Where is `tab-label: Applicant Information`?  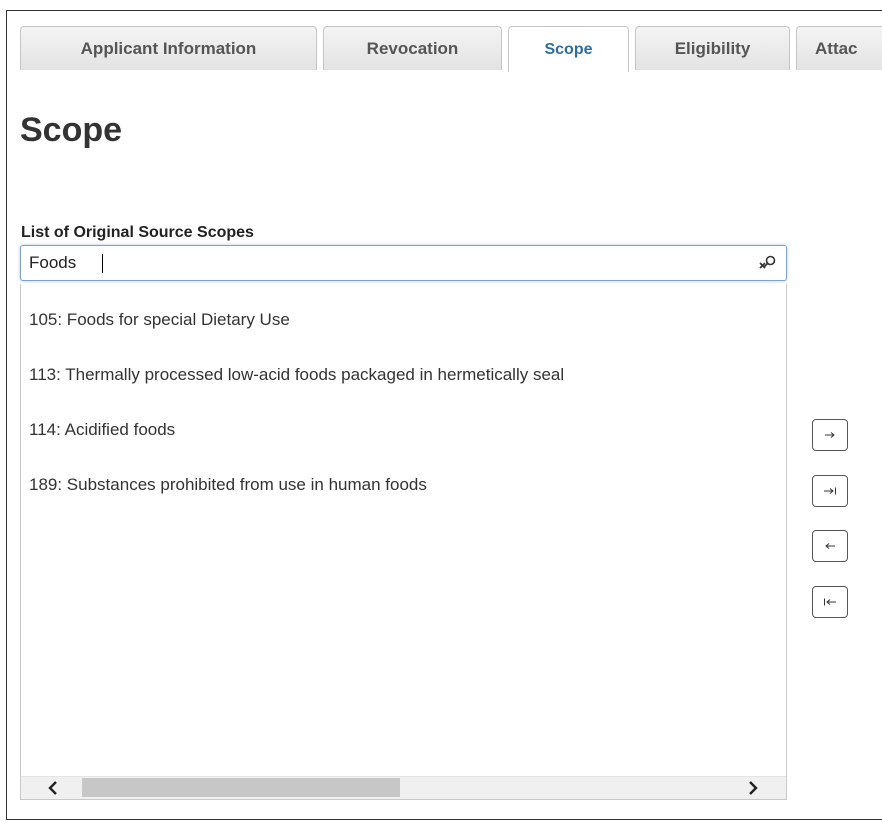
tab-label: Applicant Information is located at coordinates (168, 48).